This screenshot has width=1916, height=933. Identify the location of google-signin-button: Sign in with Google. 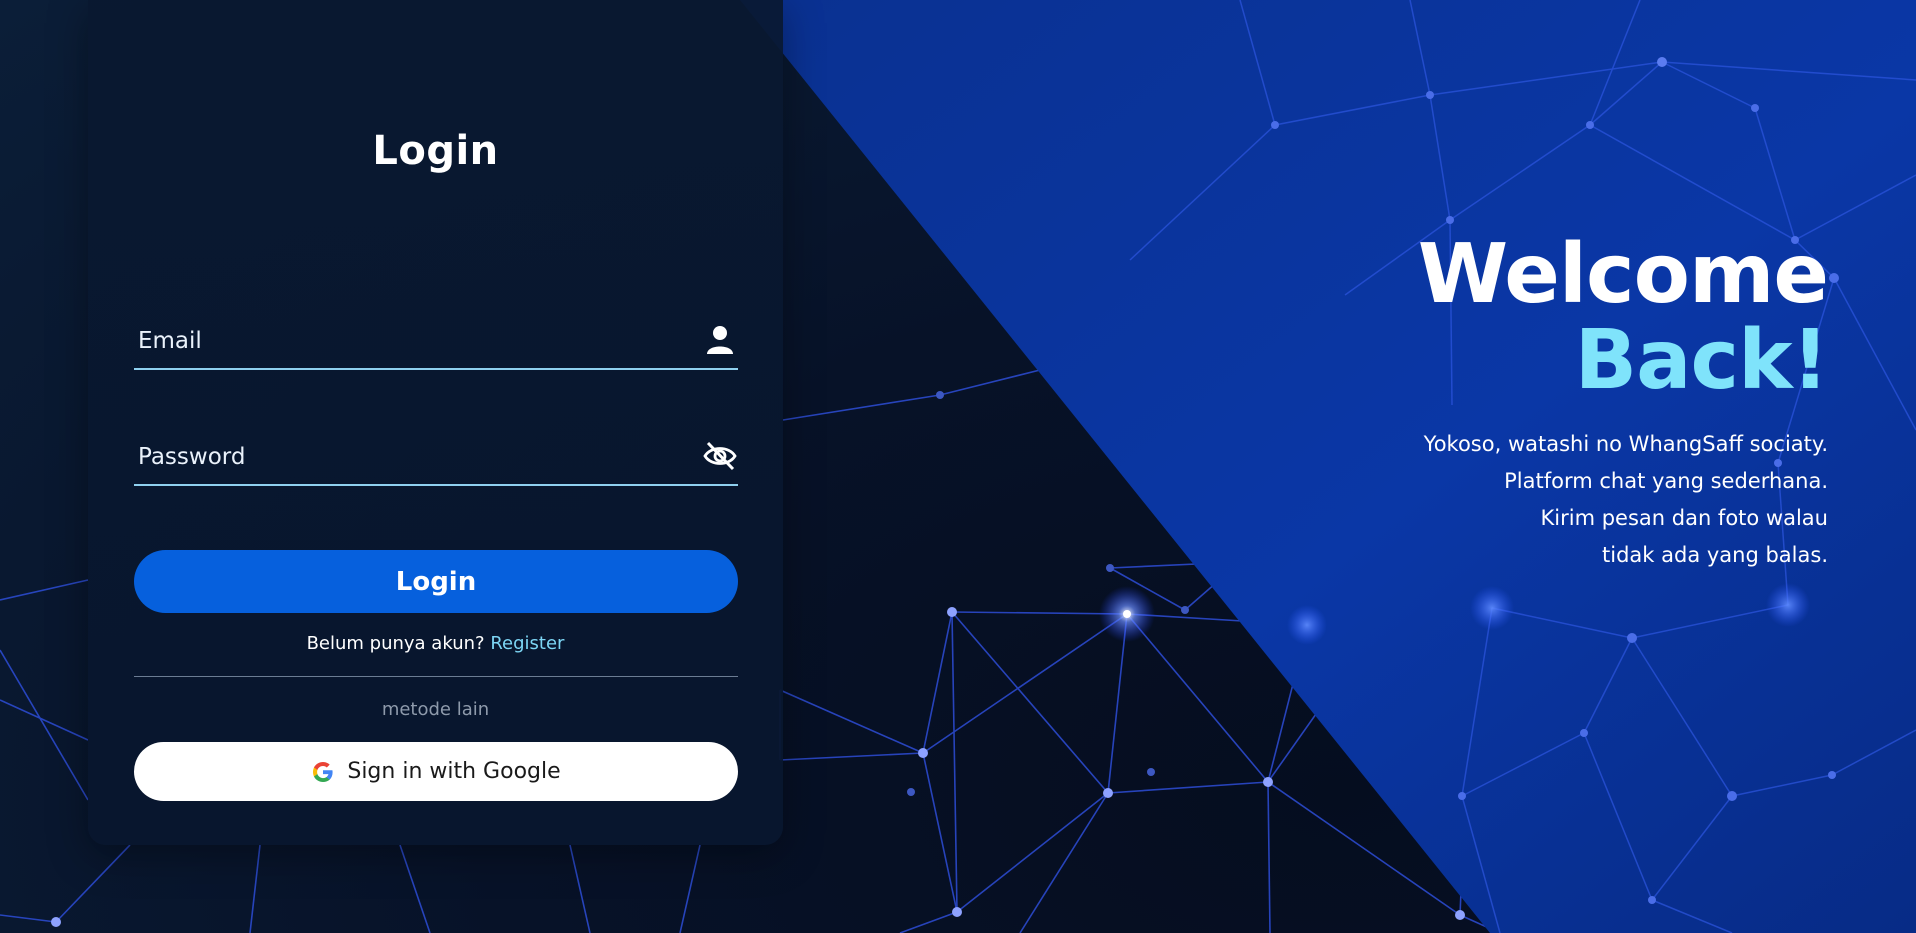
(436, 771).